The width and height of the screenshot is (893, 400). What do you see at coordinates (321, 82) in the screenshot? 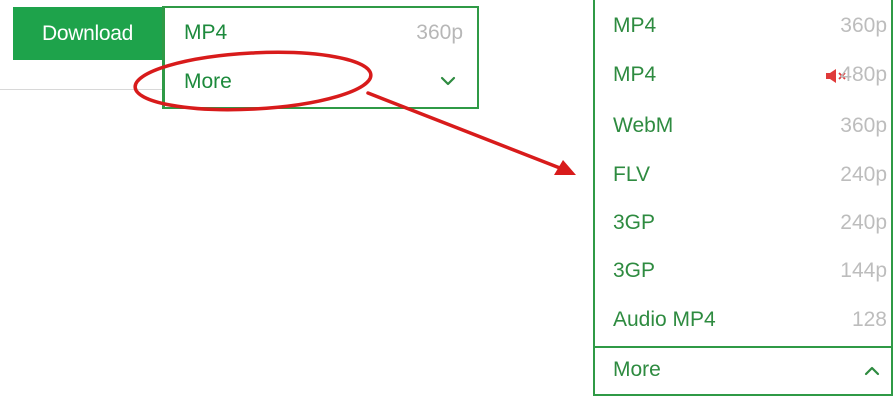
I see `more-formats-toggle: More` at bounding box center [321, 82].